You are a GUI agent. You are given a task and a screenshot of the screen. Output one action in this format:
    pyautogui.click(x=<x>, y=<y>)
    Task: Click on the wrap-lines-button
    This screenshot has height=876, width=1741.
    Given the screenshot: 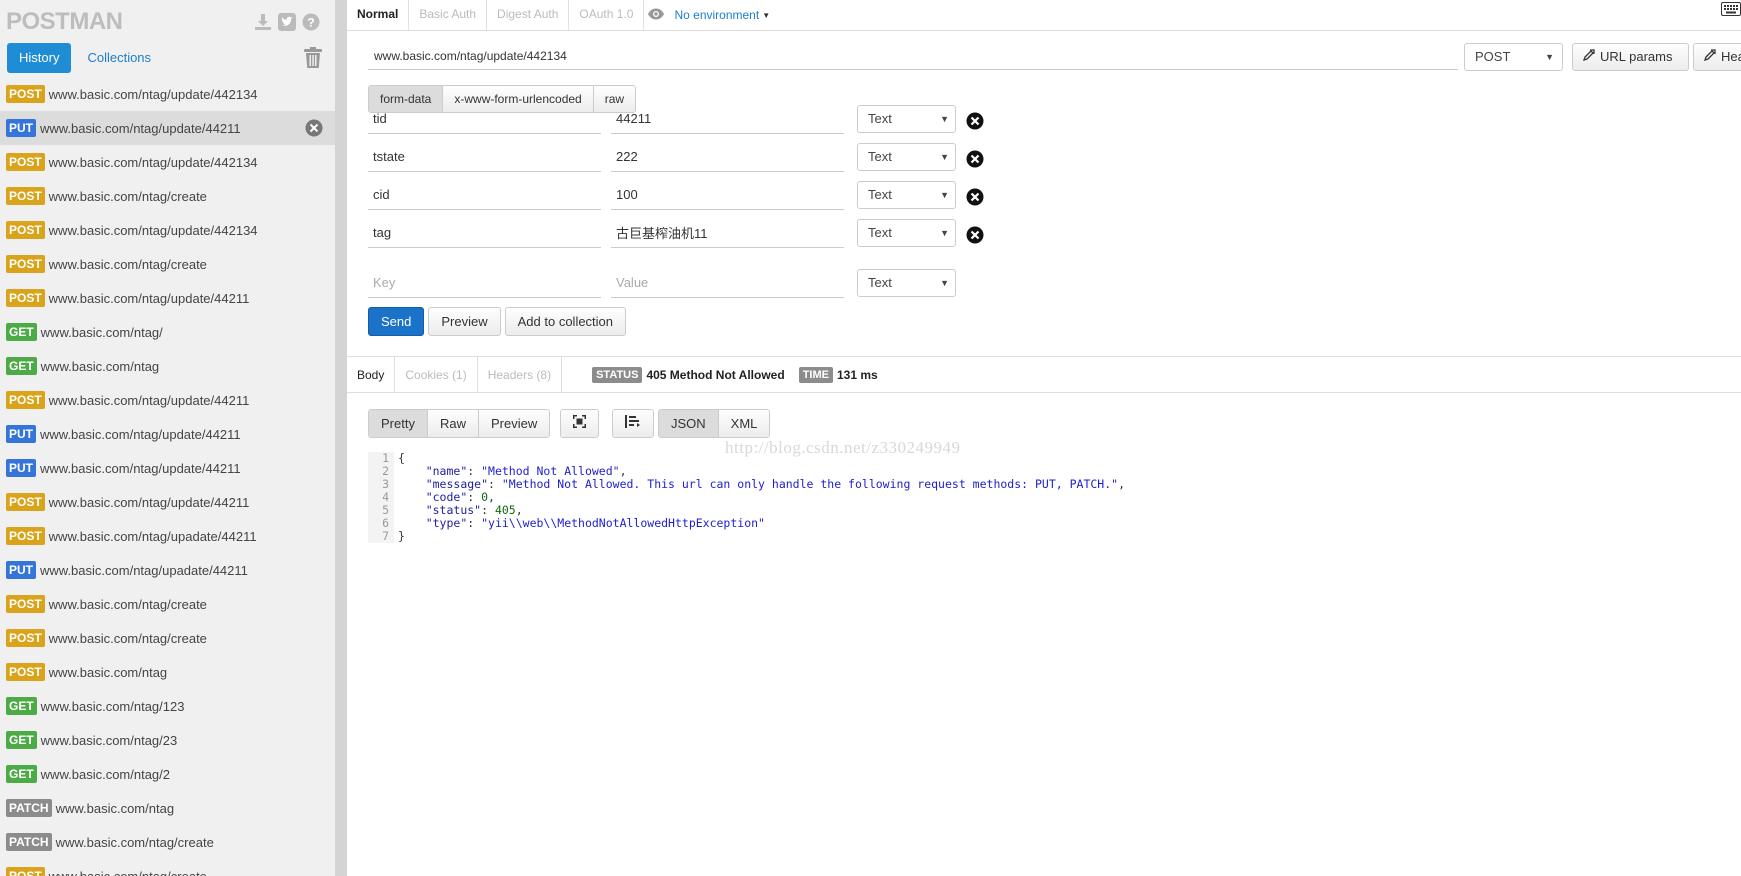 What is the action you would take?
    pyautogui.click(x=633, y=423)
    